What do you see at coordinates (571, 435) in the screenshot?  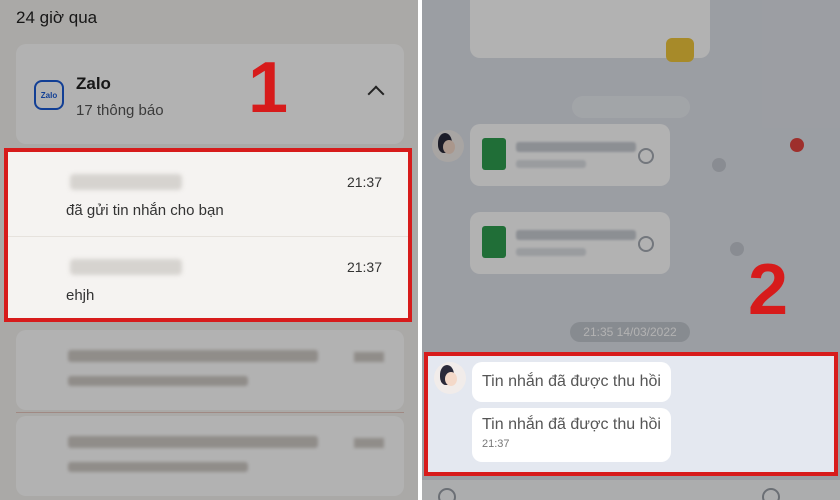 I see `recalled-message: Tin nhắn đã được thu hồi 21:37` at bounding box center [571, 435].